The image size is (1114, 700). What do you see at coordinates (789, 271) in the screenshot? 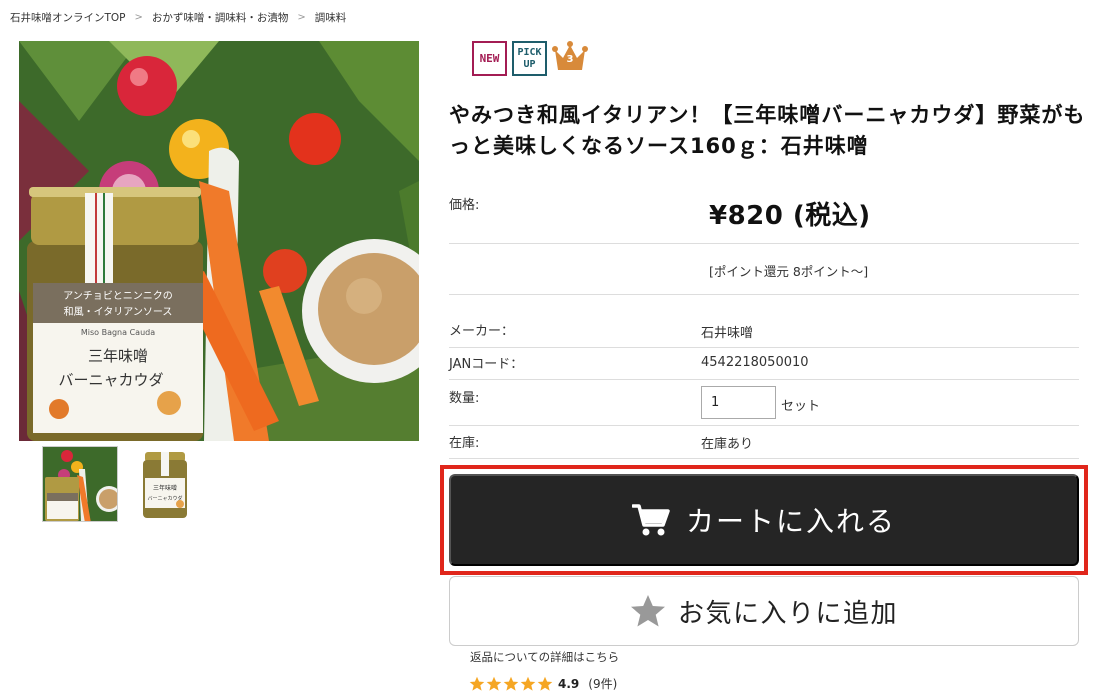
I see `points-text: [ポイント還元 8ポイント〜]` at bounding box center [789, 271].